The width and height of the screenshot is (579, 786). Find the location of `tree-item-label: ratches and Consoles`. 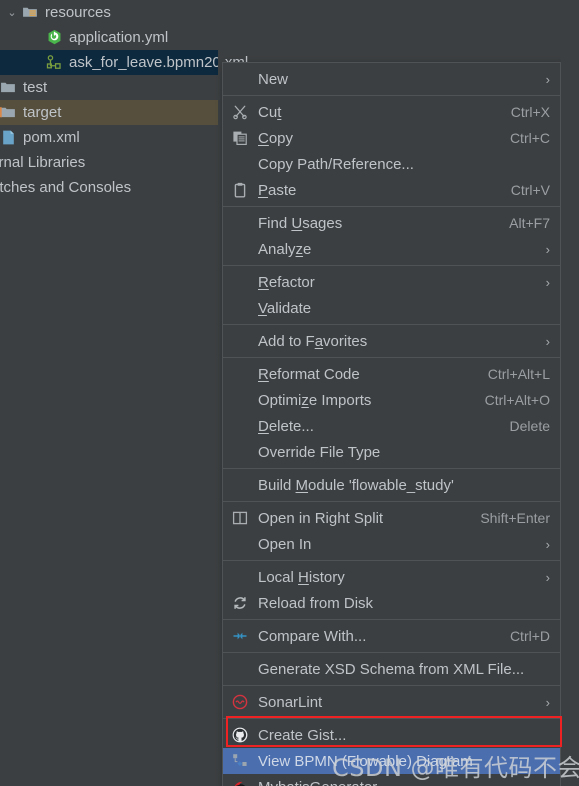

tree-item-label: ratches and Consoles is located at coordinates (66, 187).